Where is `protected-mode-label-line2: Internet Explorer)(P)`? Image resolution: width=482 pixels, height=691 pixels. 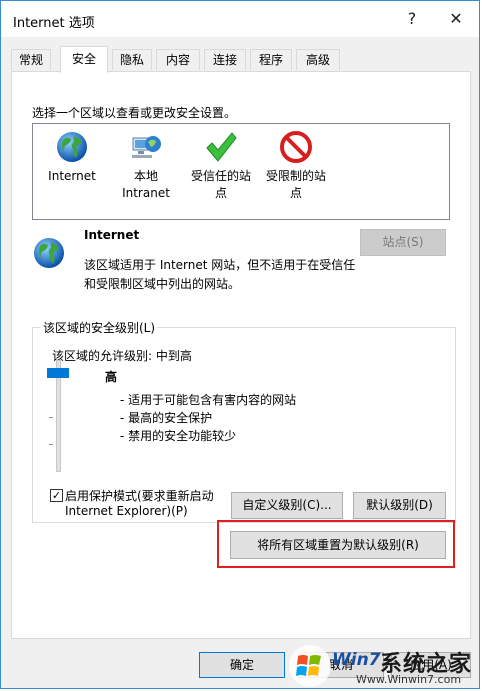 protected-mode-label-line2: Internet Explorer)(P) is located at coordinates (126, 511).